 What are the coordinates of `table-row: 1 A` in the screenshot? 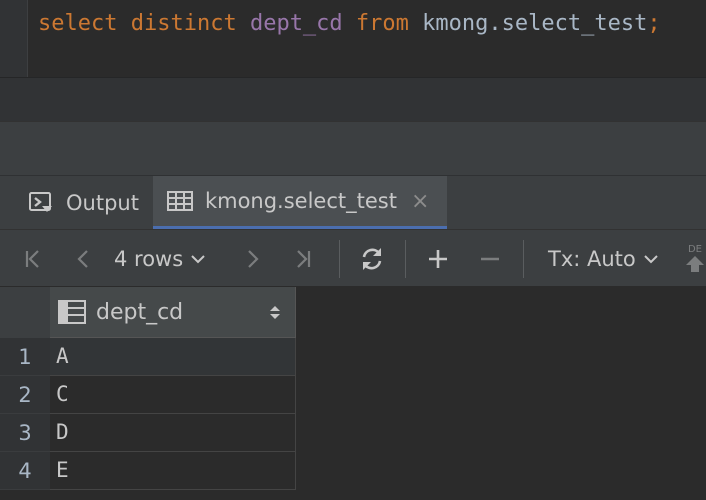 It's located at (148, 357).